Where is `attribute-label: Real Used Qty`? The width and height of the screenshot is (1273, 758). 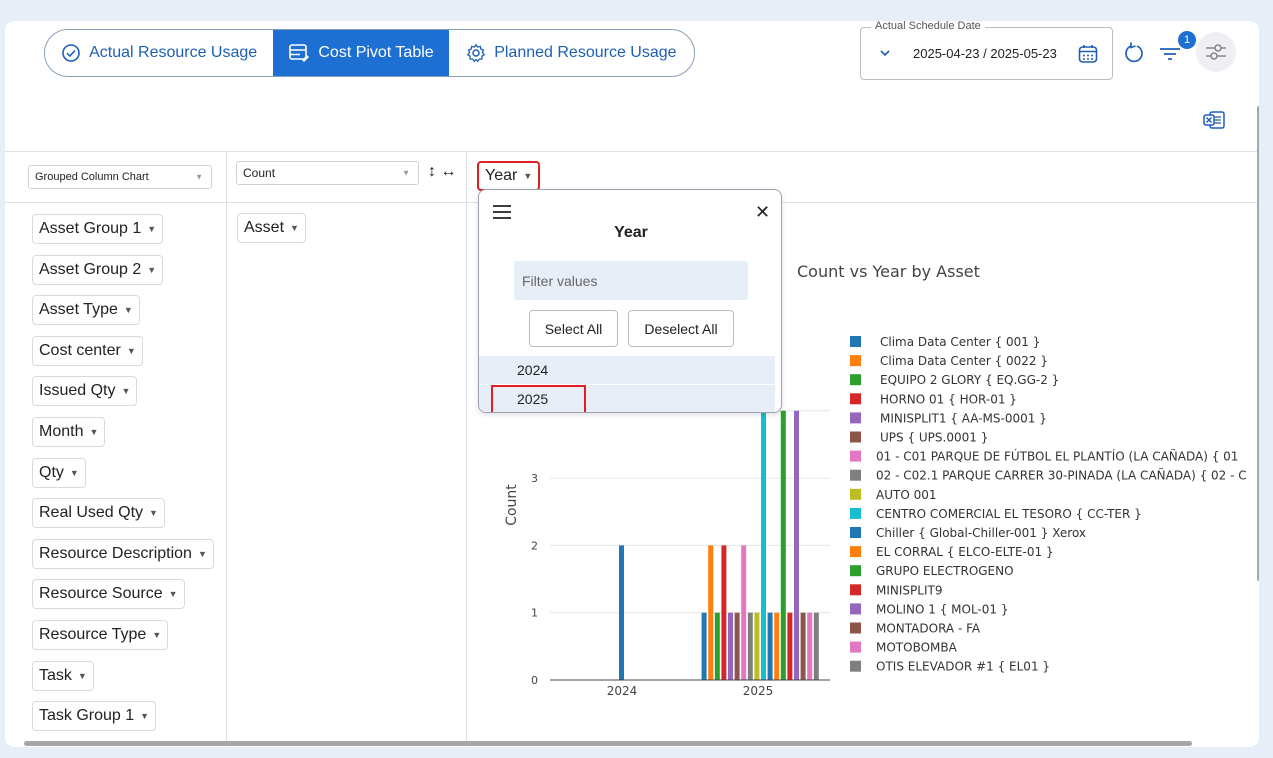
attribute-label: Real Used Qty is located at coordinates (91, 513).